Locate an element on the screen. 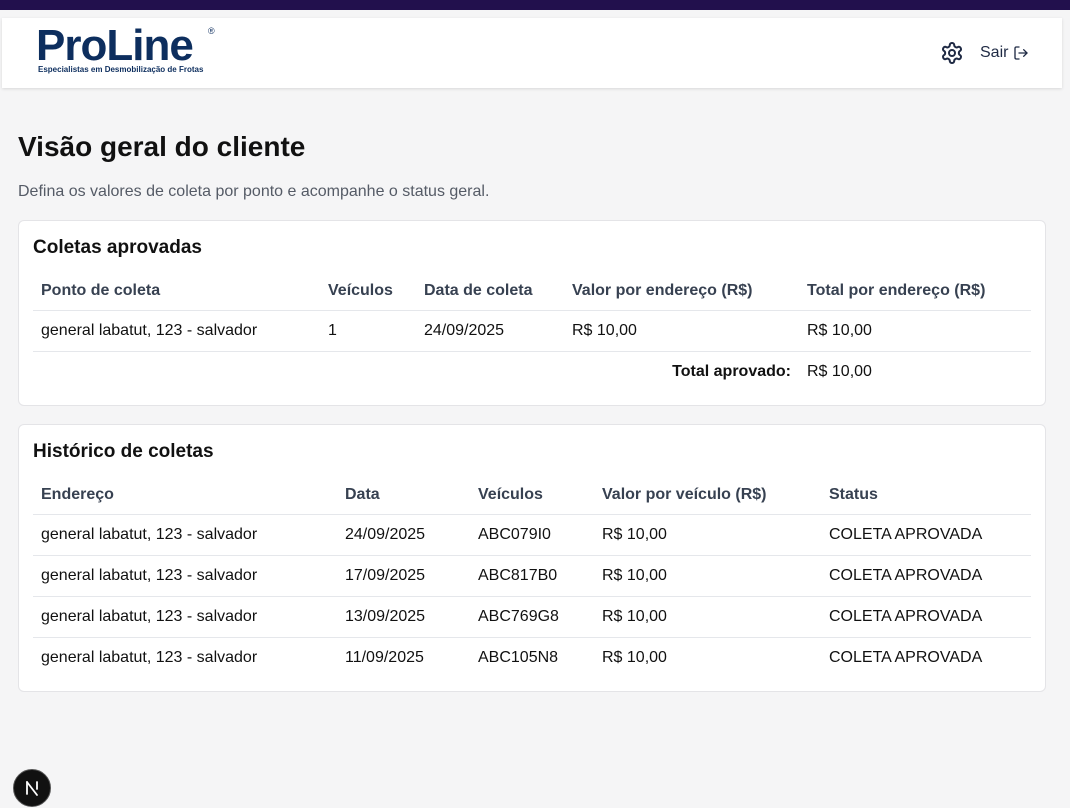  column-header: Valor por endereço (R$) is located at coordinates (662, 291).